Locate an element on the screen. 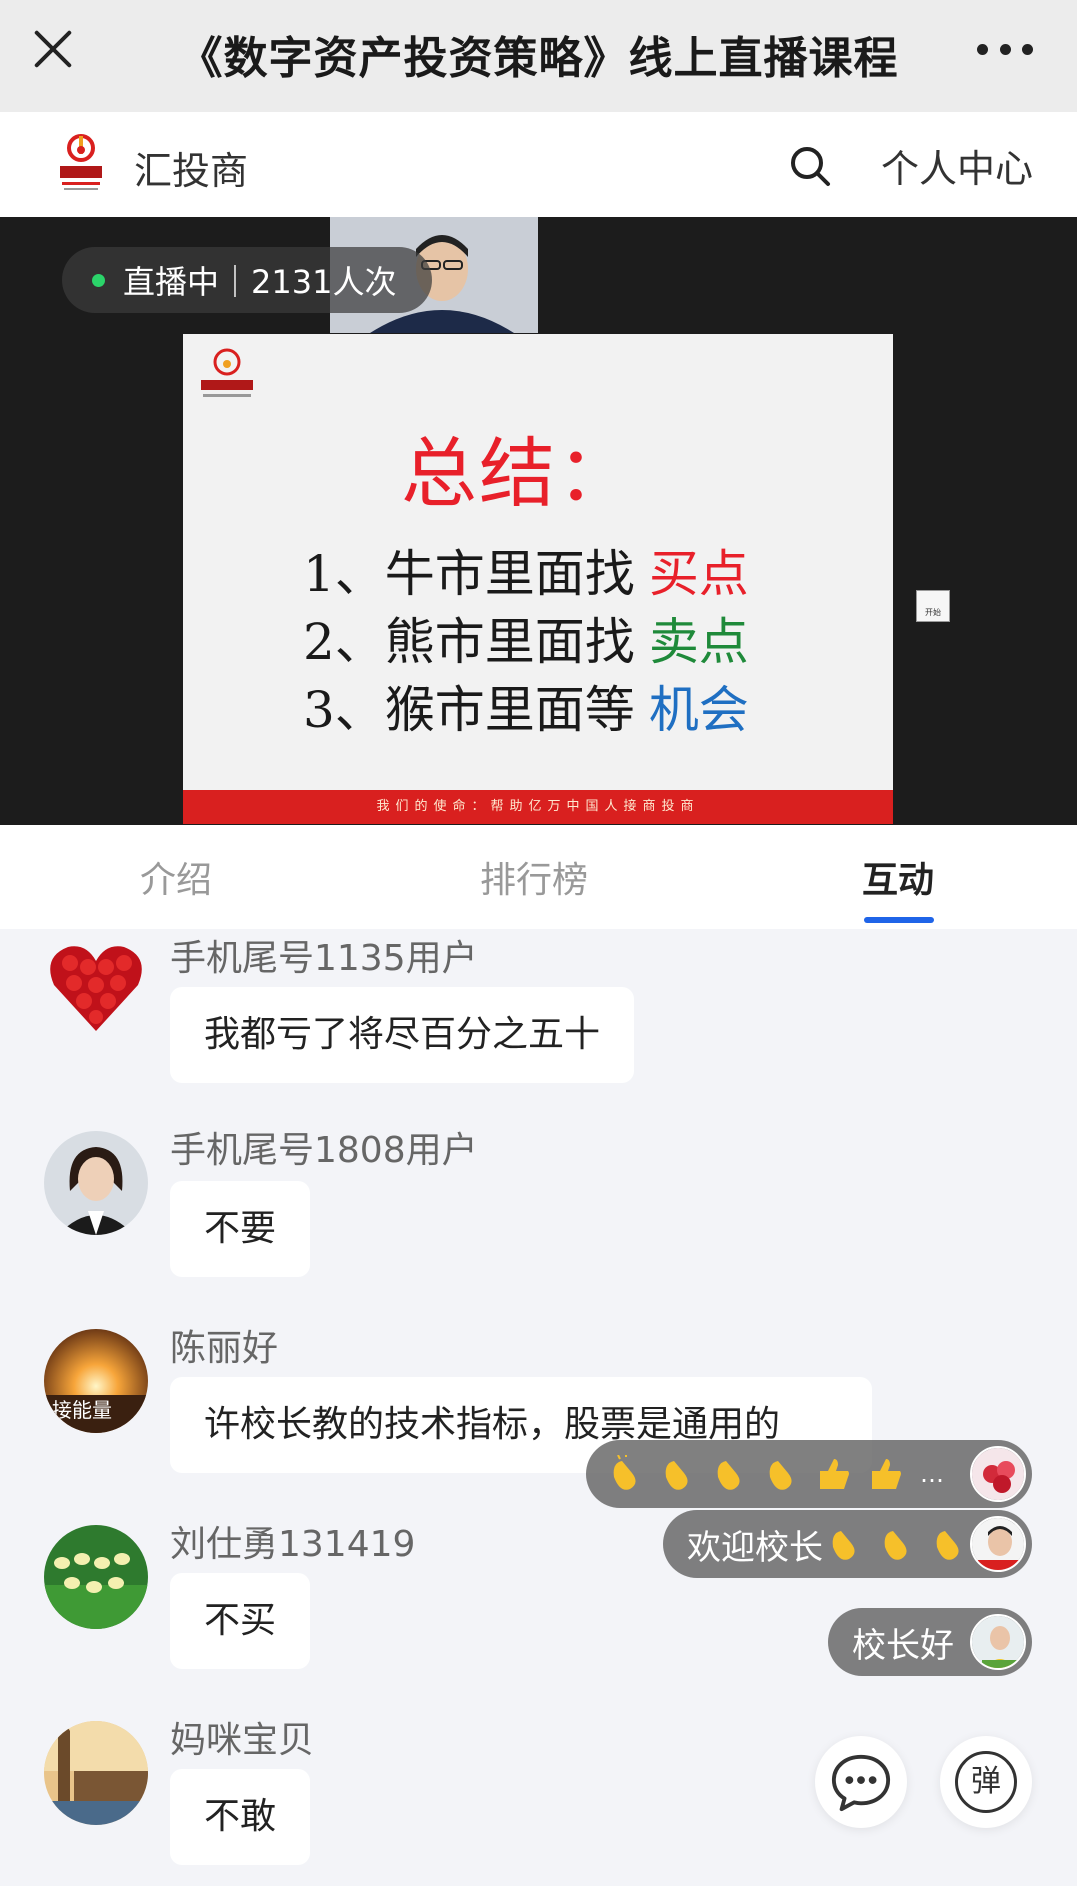 The image size is (1077, 1886). live-status-text: 直播中｜2131人次 is located at coordinates (260, 282).